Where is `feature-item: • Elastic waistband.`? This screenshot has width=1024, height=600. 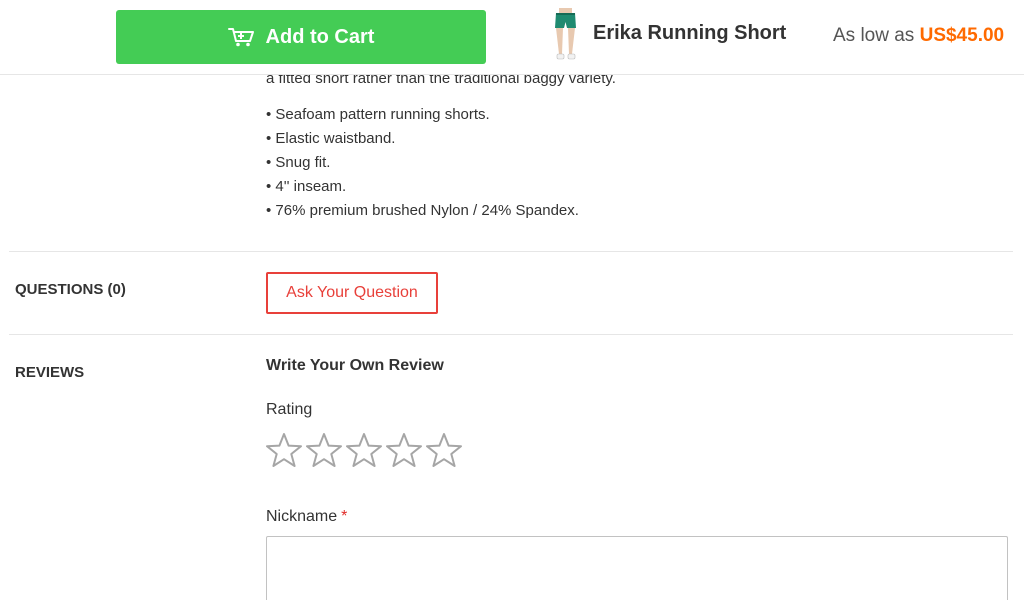
feature-item: • Elastic waistband. is located at coordinates (331, 138).